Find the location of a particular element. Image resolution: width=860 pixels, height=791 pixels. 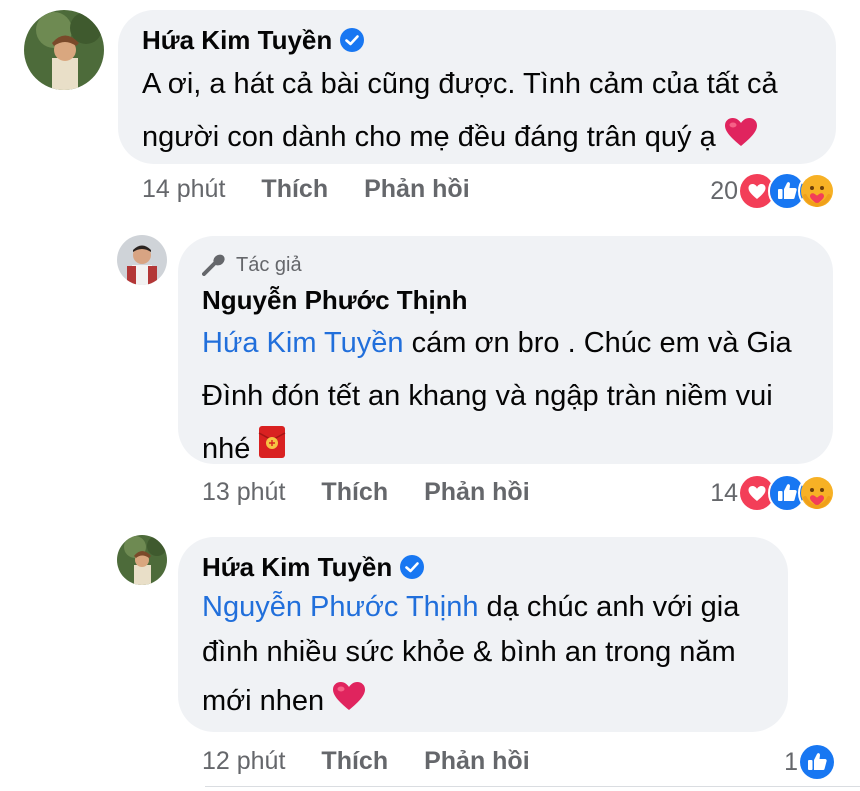

comment-actions: 13 phút Thích Phản hồi is located at coordinates (384, 492).